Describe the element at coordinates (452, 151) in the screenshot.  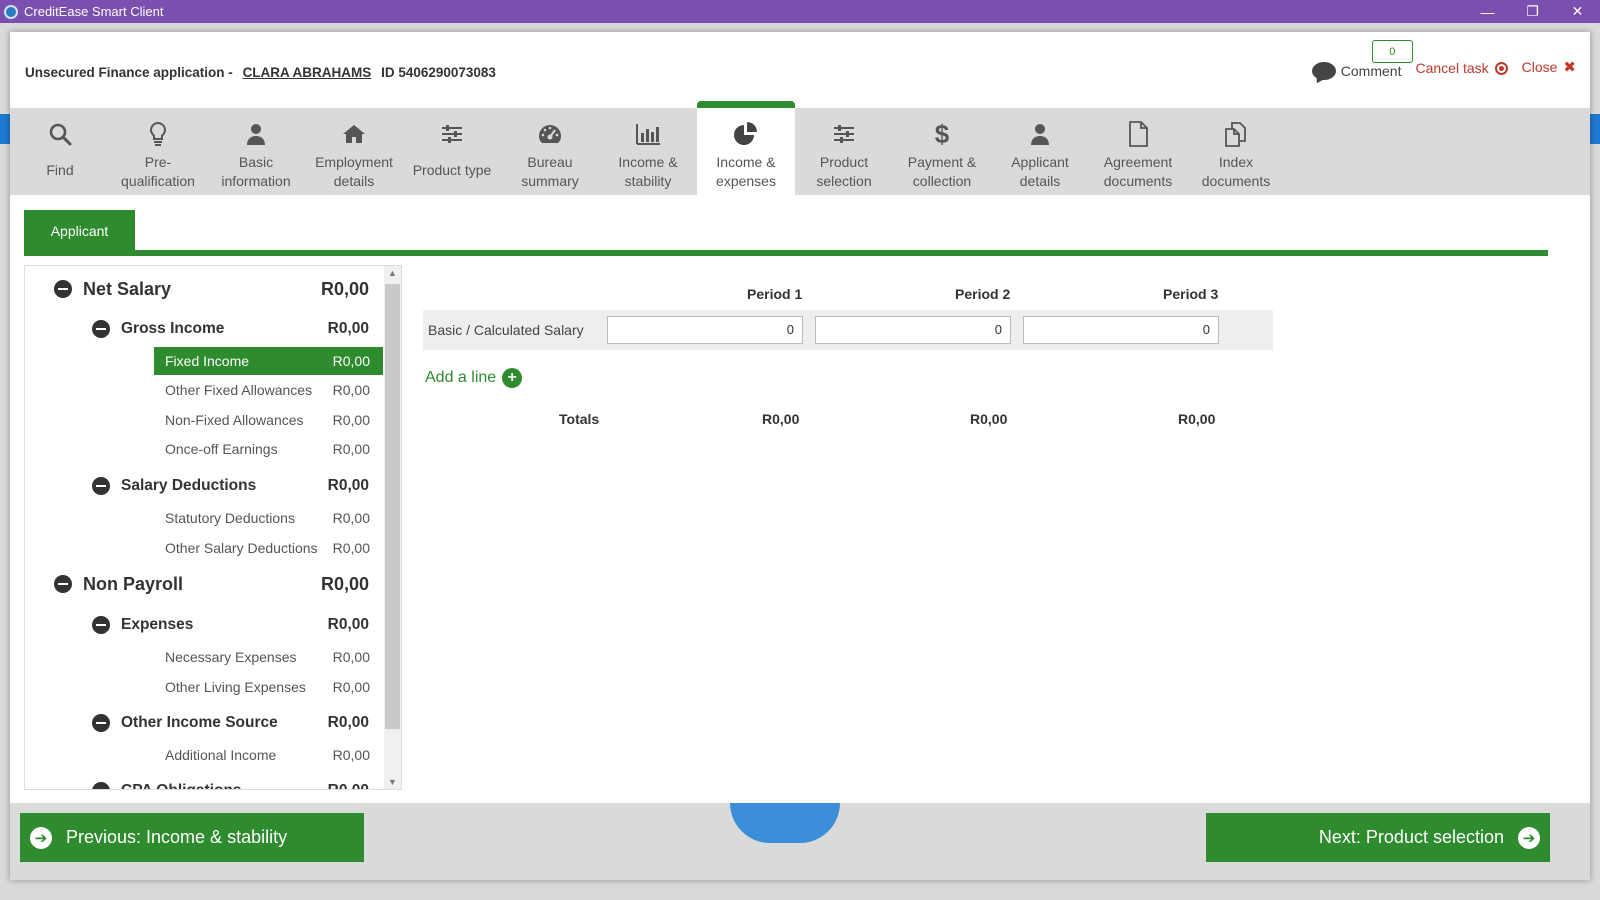
I see `nav-item-product-type: Product type` at that location.